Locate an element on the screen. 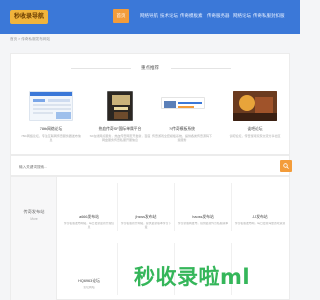 This screenshot has height=300, width=320. search-icon is located at coordinates (286, 166).